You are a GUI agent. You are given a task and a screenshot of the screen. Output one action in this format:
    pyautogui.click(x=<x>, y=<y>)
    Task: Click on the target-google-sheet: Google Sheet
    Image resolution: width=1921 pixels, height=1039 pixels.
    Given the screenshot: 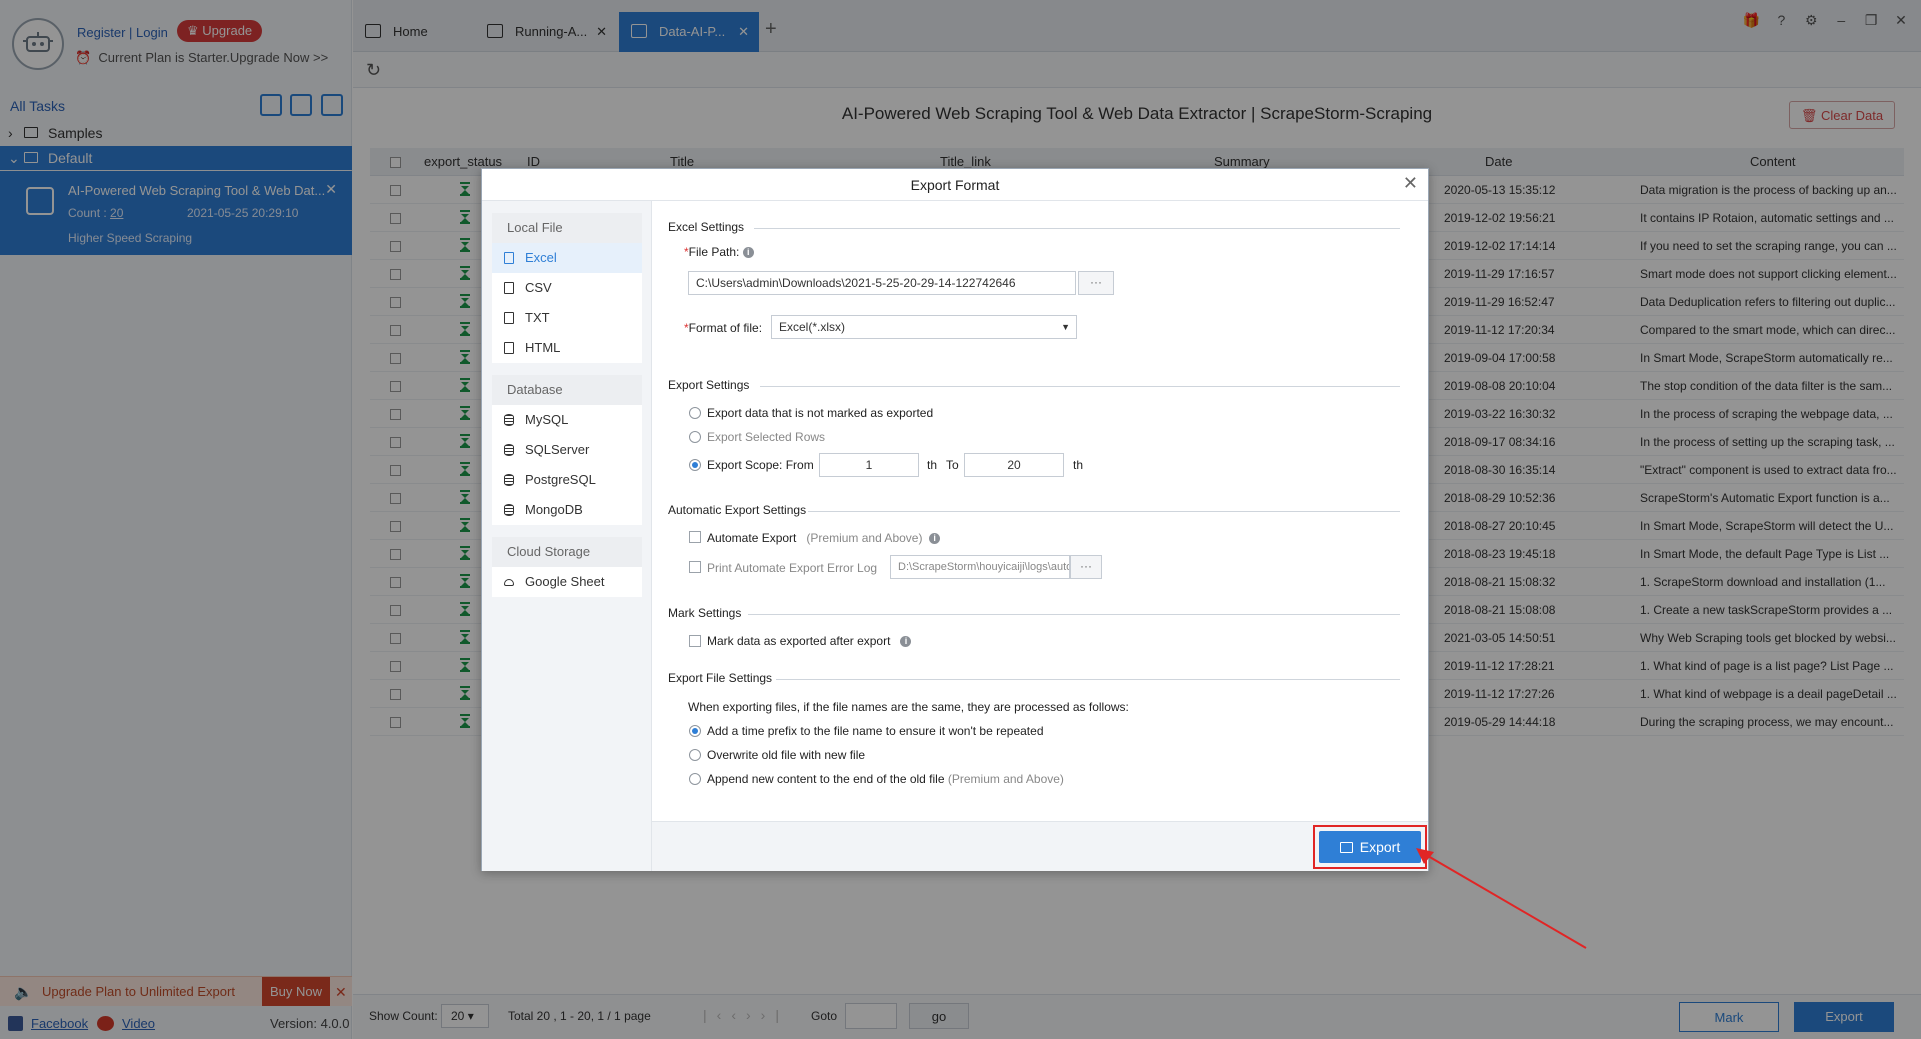 What is the action you would take?
    pyautogui.click(x=567, y=582)
    